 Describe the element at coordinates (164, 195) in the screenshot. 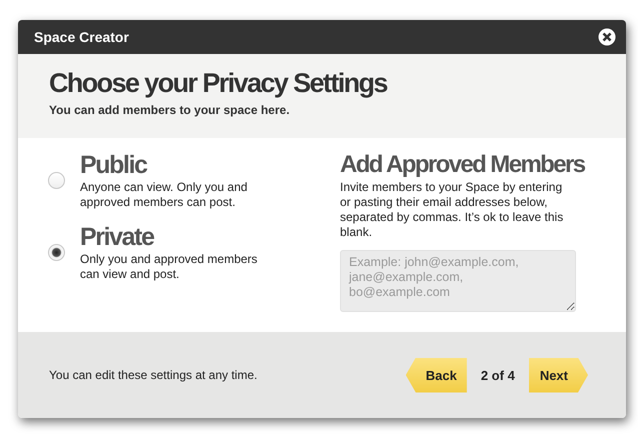

I see `option-description: Anyone can view. Only you and approved members can post.` at that location.